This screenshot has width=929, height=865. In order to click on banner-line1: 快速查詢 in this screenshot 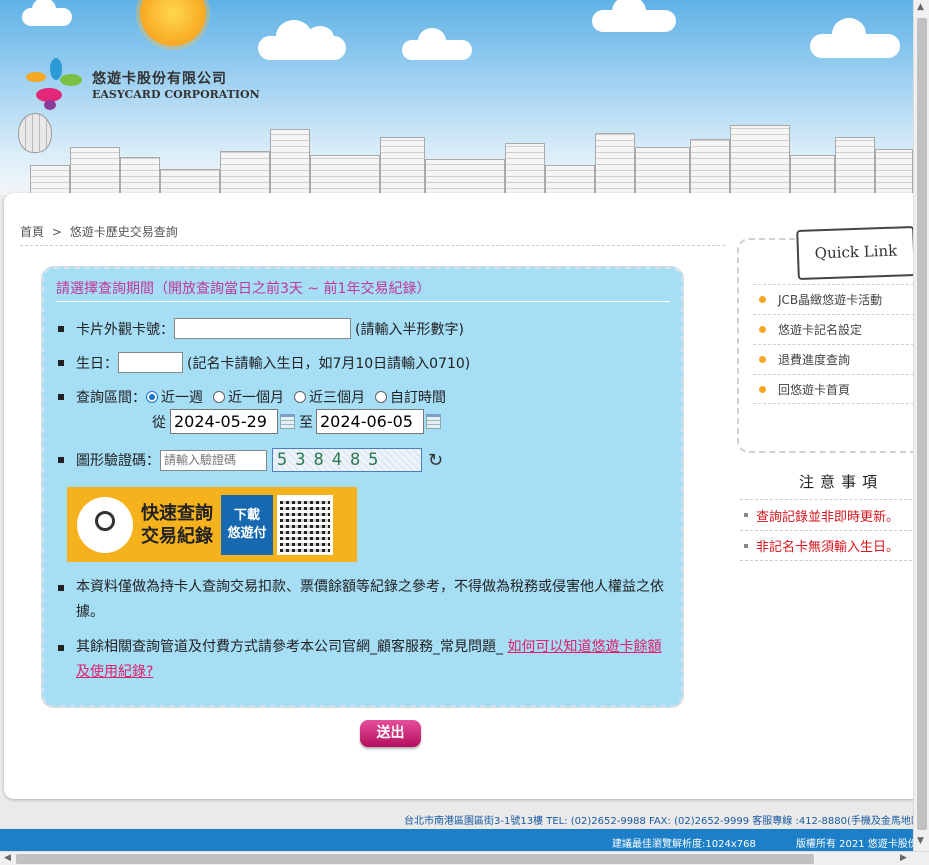, I will do `click(177, 513)`.